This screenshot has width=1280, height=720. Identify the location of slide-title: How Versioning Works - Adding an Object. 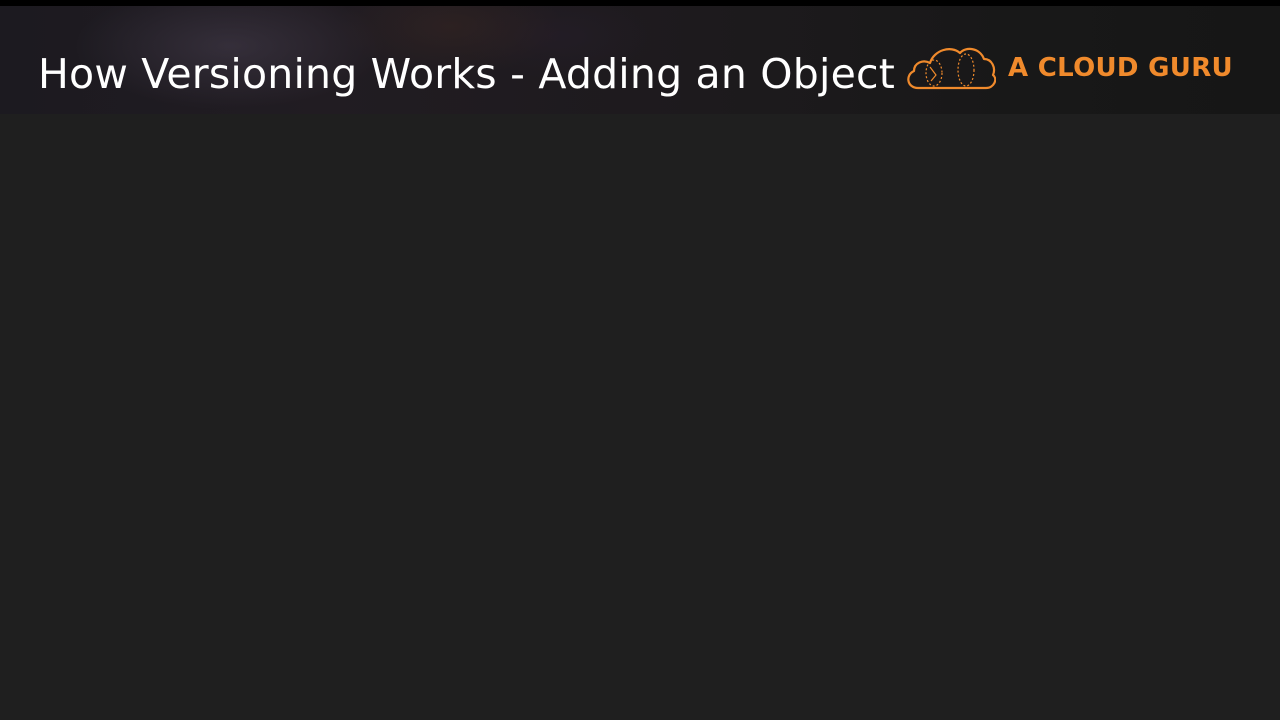
(467, 74).